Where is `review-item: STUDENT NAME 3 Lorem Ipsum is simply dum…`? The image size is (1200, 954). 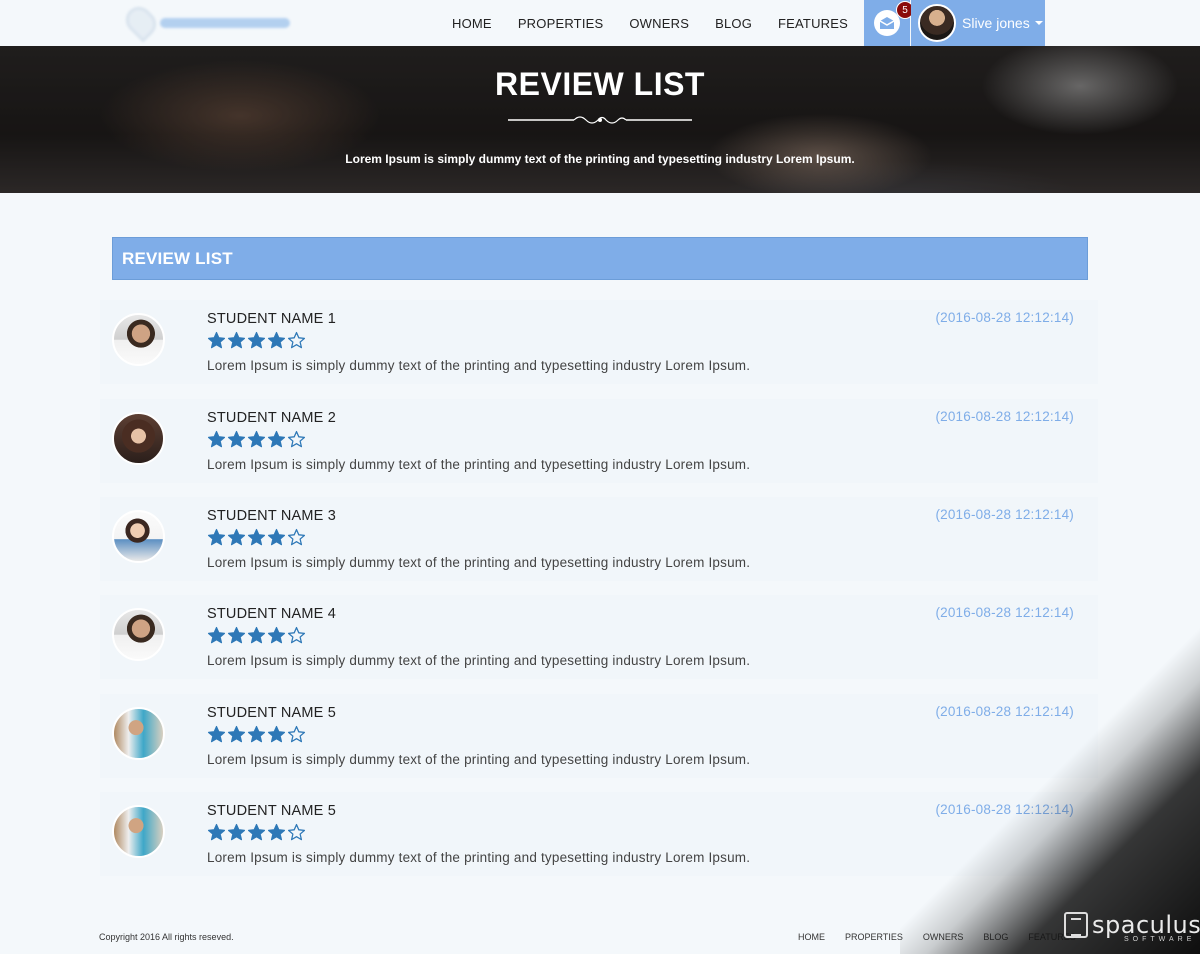 review-item: STUDENT NAME 3 Lorem Ipsum is simply dum… is located at coordinates (599, 539).